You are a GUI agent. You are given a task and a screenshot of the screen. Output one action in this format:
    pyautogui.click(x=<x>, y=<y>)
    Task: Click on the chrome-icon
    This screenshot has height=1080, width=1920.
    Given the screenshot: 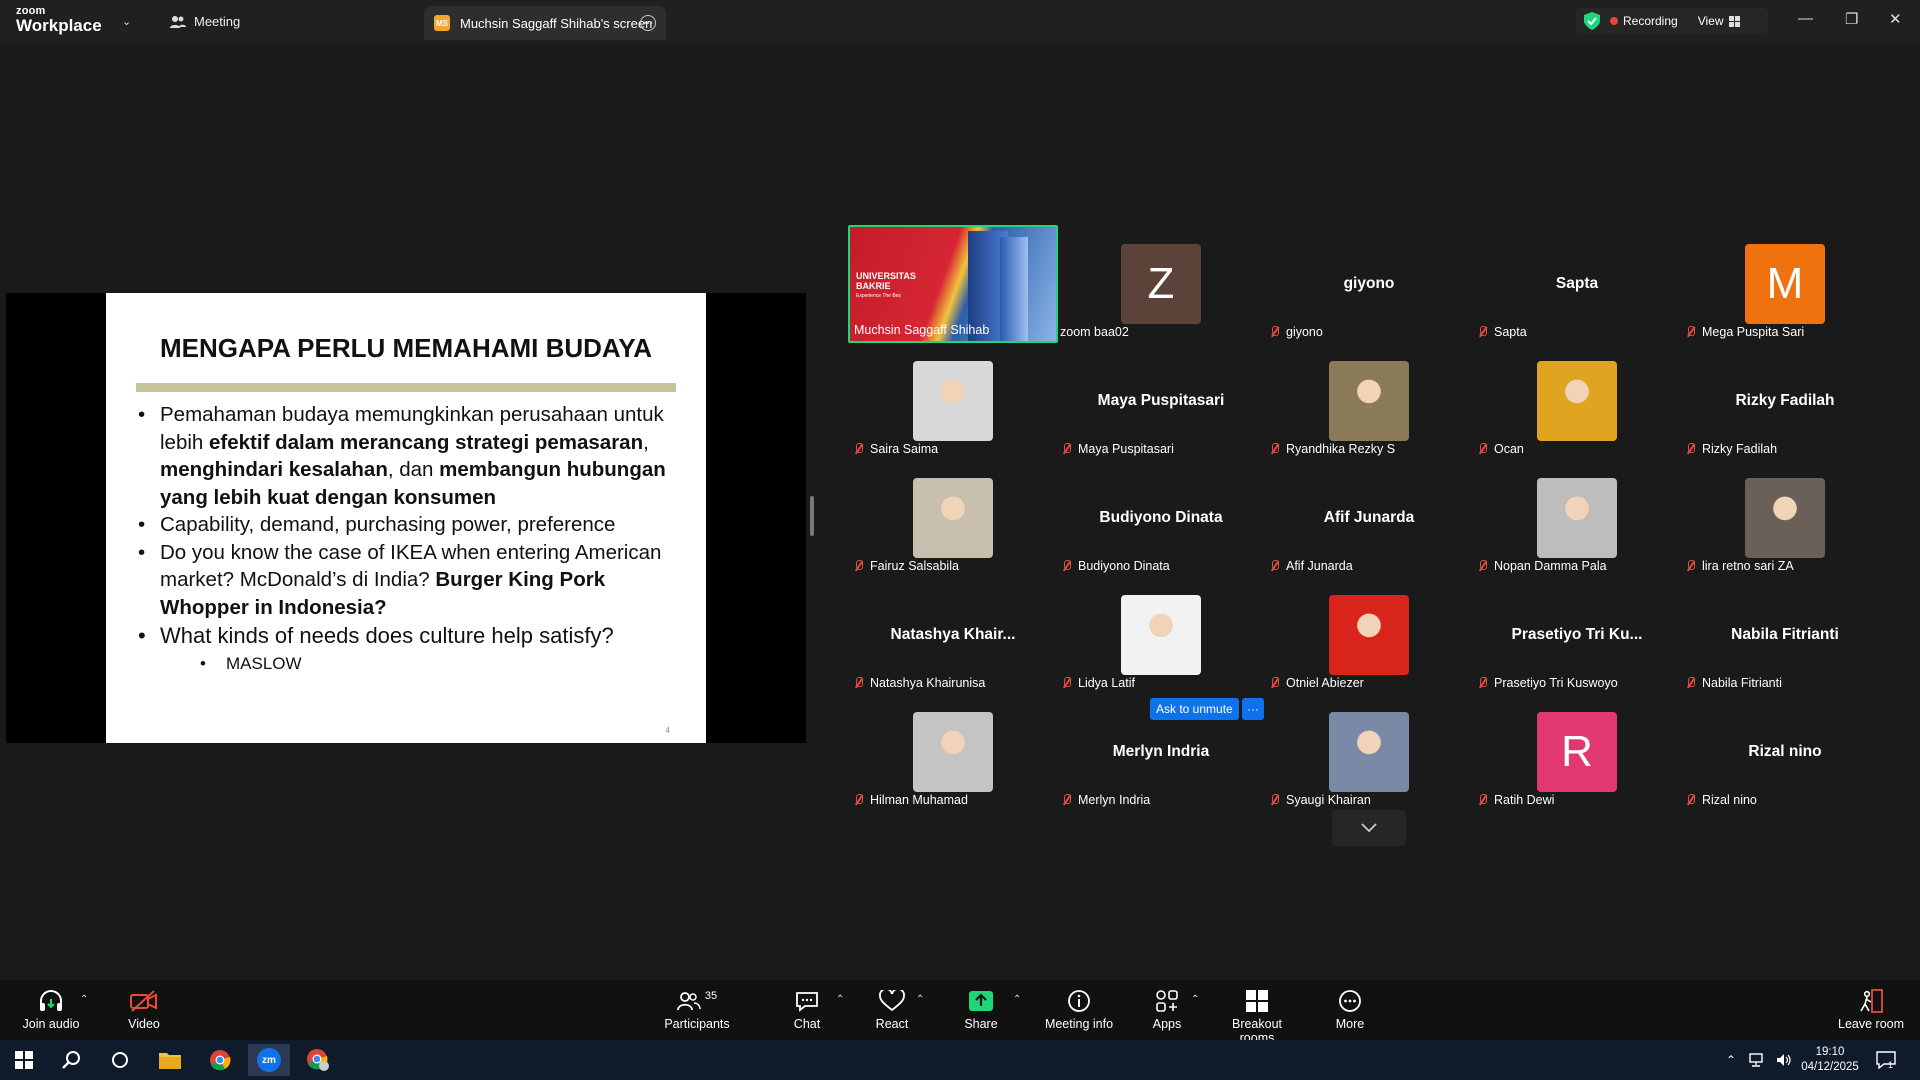 What is the action you would take?
    pyautogui.click(x=220, y=1060)
    